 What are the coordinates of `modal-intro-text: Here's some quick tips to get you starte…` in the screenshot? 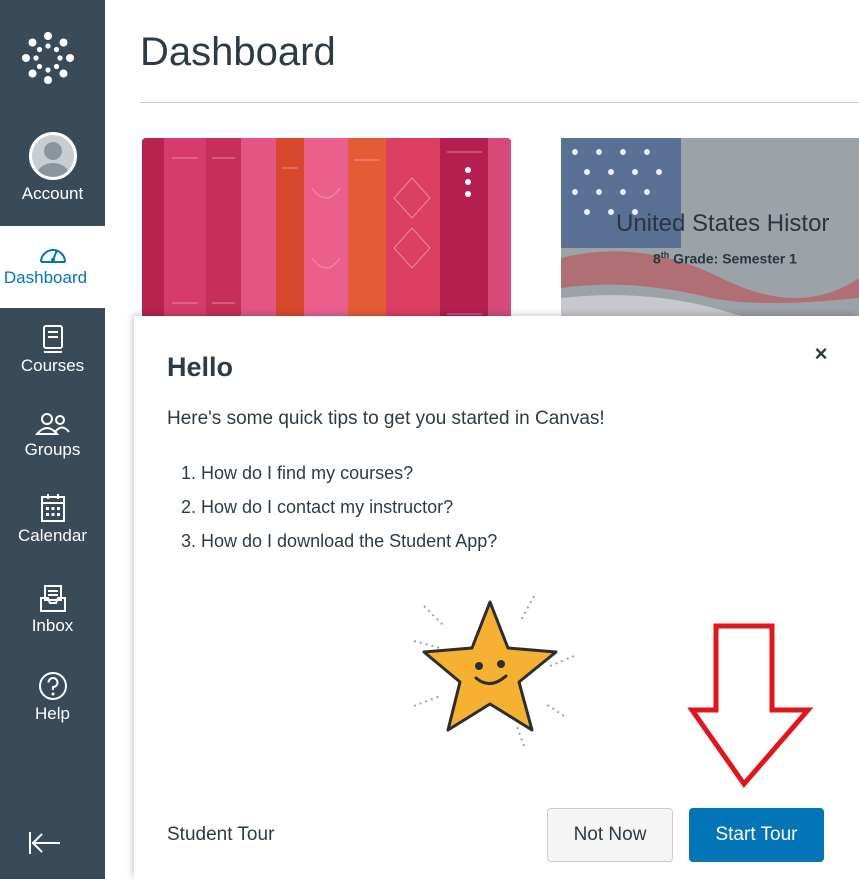 It's located at (386, 418).